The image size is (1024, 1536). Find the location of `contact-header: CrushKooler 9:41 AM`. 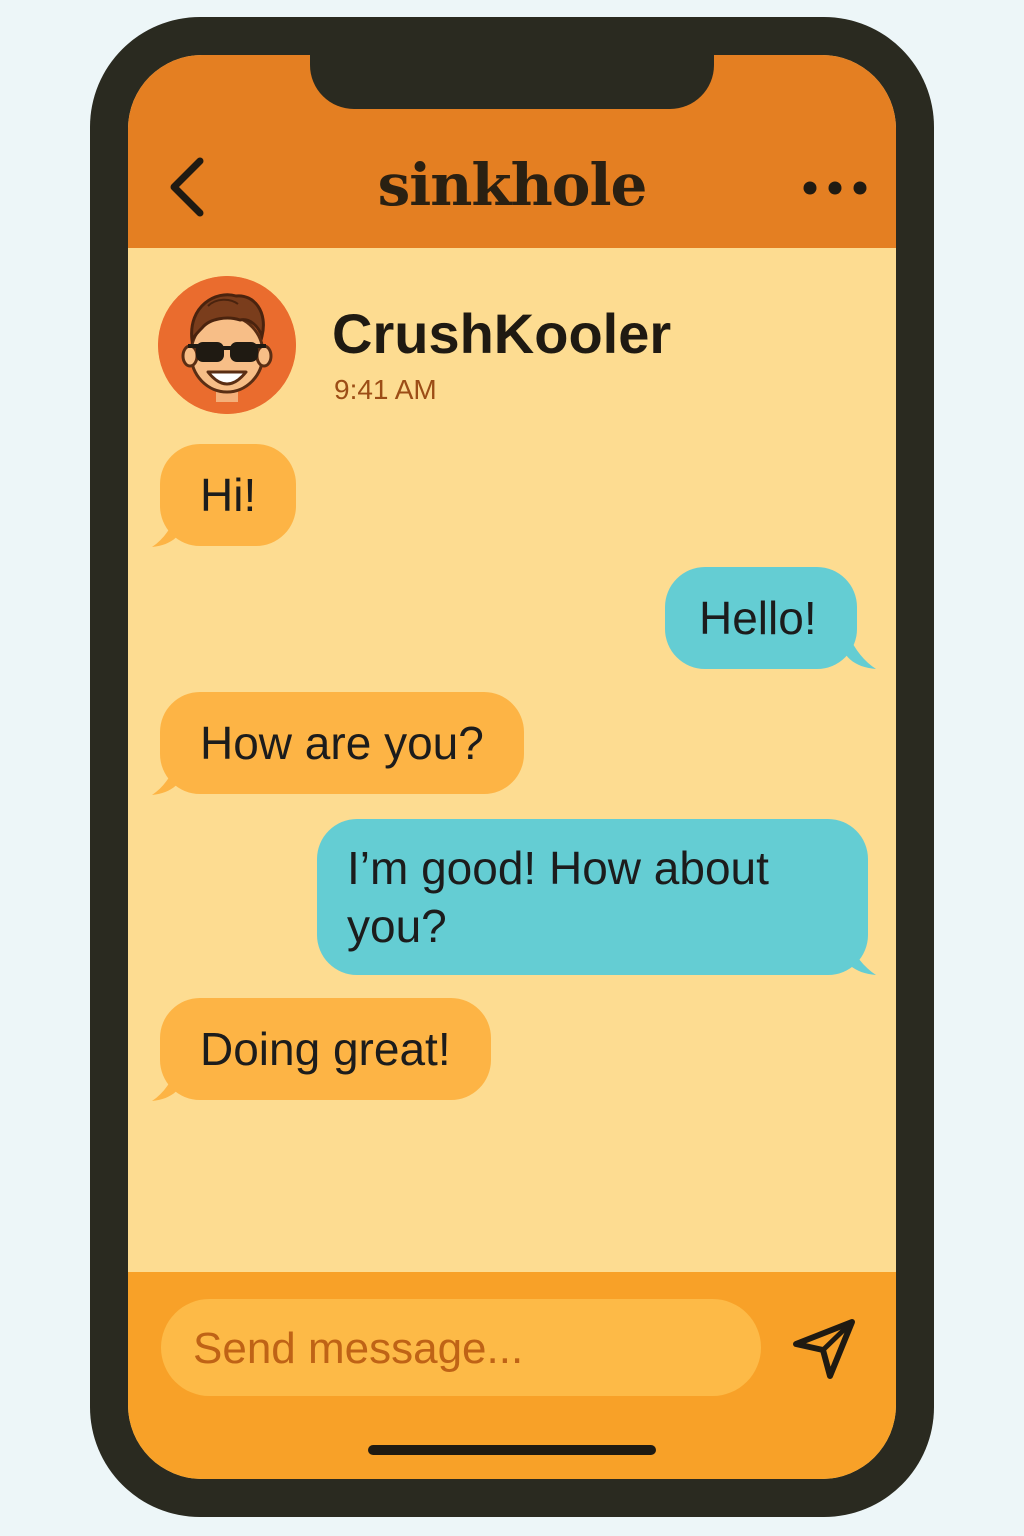

contact-header: CrushKooler 9:41 AM is located at coordinates (508, 346).